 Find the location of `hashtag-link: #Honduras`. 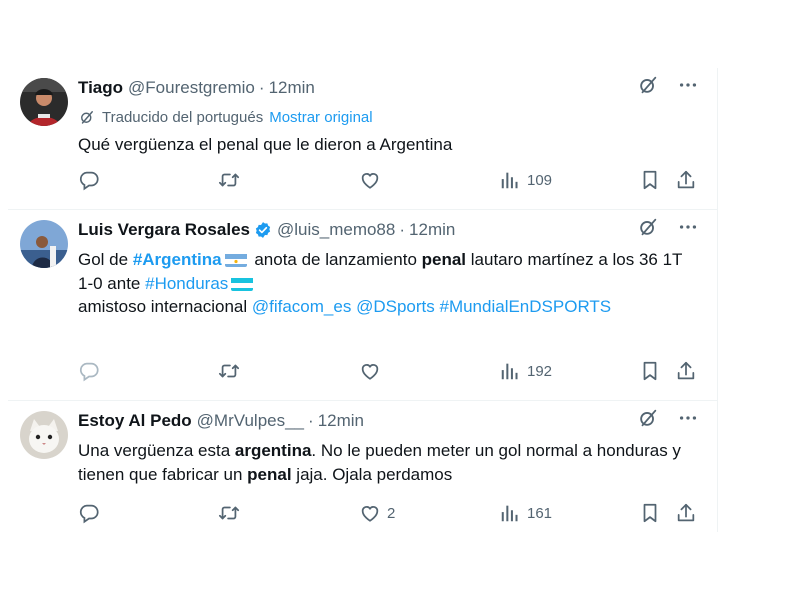

hashtag-link: #Honduras is located at coordinates (186, 283).